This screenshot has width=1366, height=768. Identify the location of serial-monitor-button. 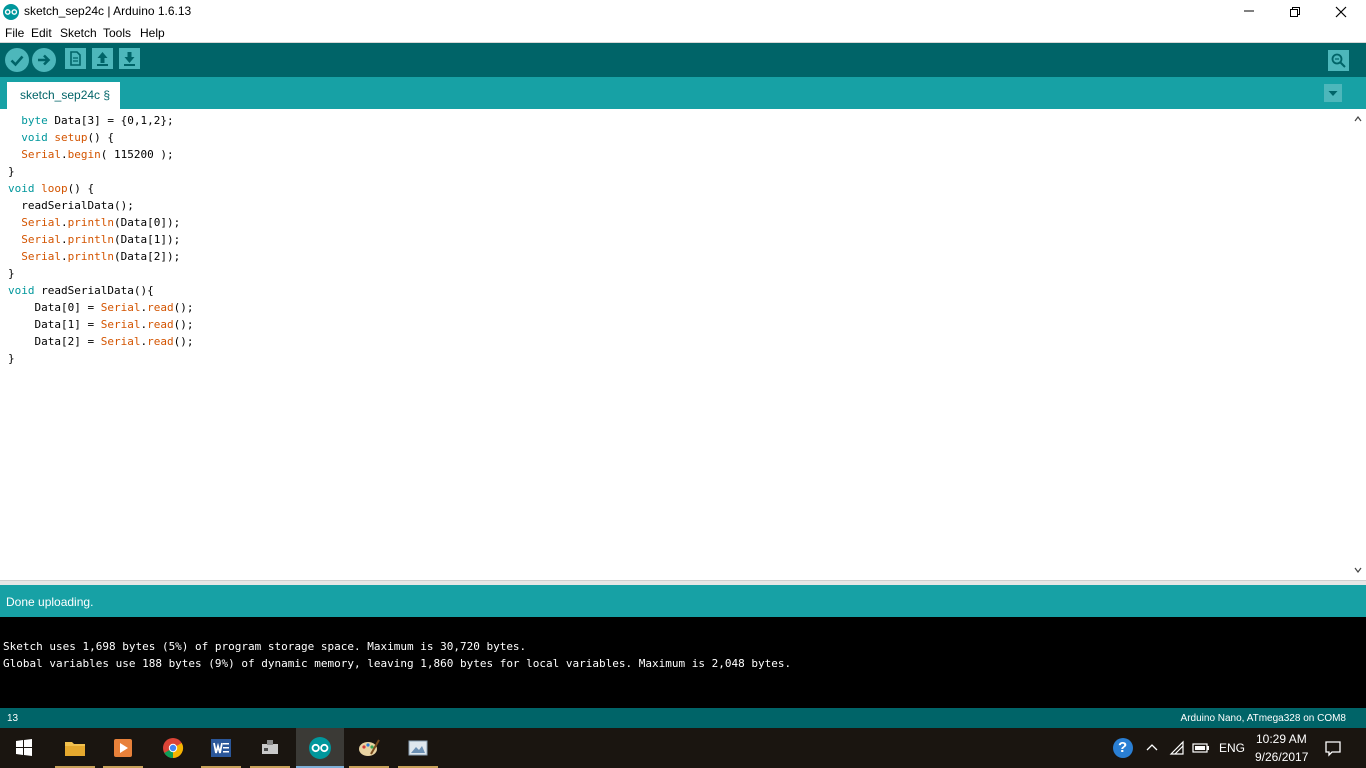
(1338, 60).